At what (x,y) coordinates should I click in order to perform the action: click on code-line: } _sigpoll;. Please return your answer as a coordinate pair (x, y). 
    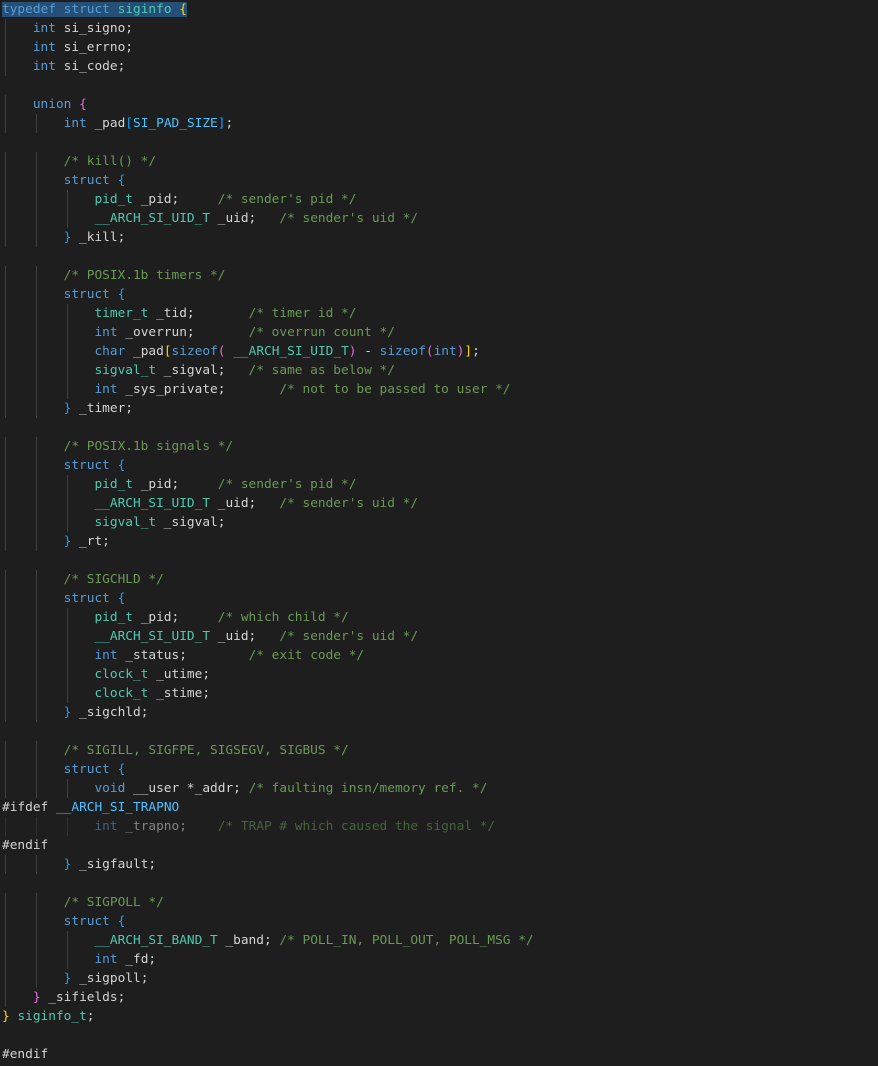
    Looking at the image, I should click on (268, 978).